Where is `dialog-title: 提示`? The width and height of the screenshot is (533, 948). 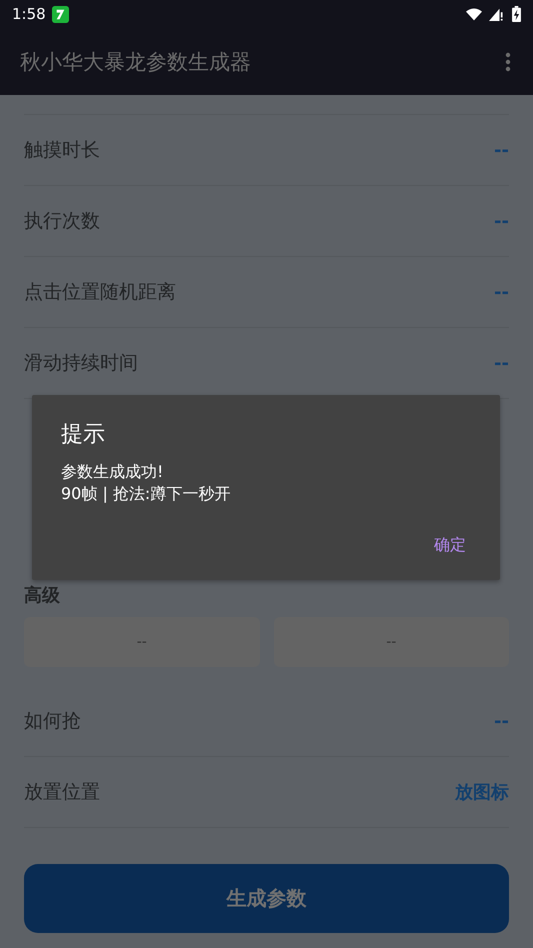
dialog-title: 提示 is located at coordinates (83, 435).